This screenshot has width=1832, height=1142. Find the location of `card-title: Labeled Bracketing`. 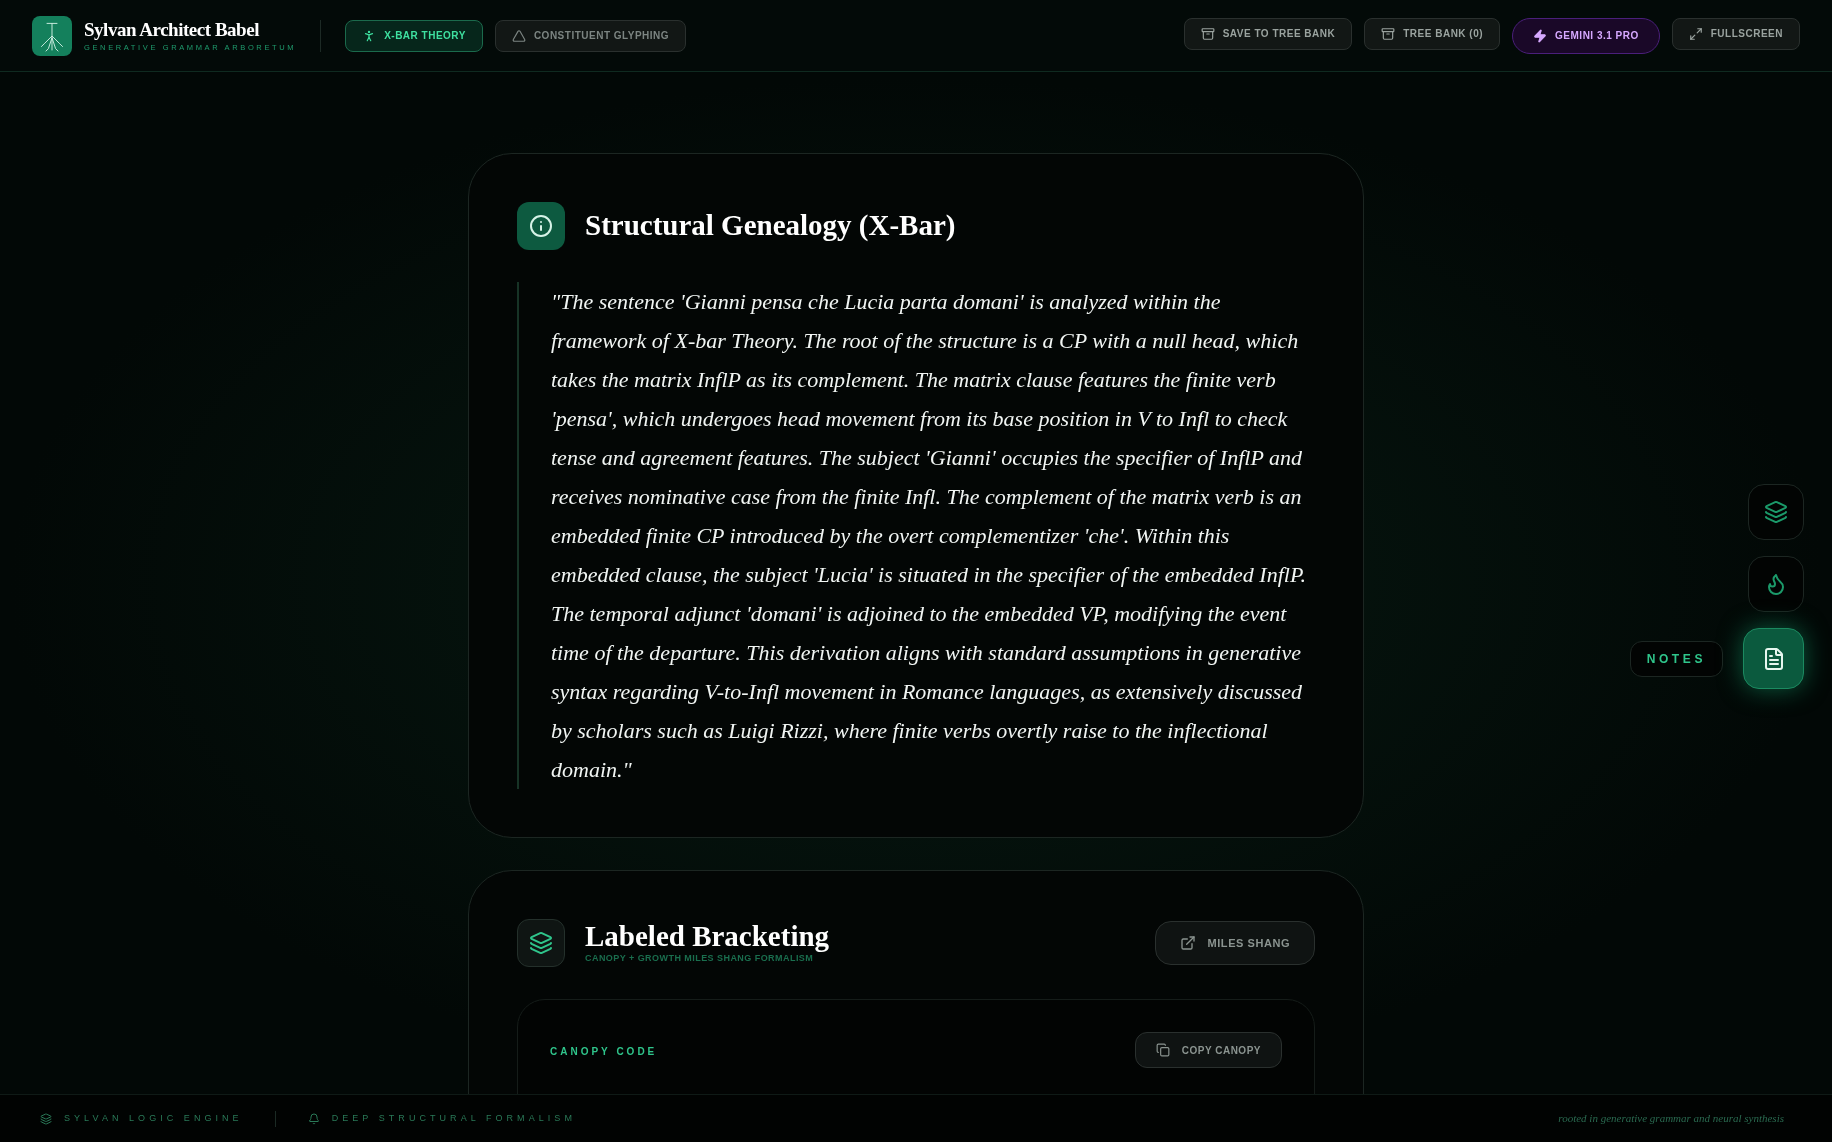

card-title: Labeled Bracketing is located at coordinates (707, 936).